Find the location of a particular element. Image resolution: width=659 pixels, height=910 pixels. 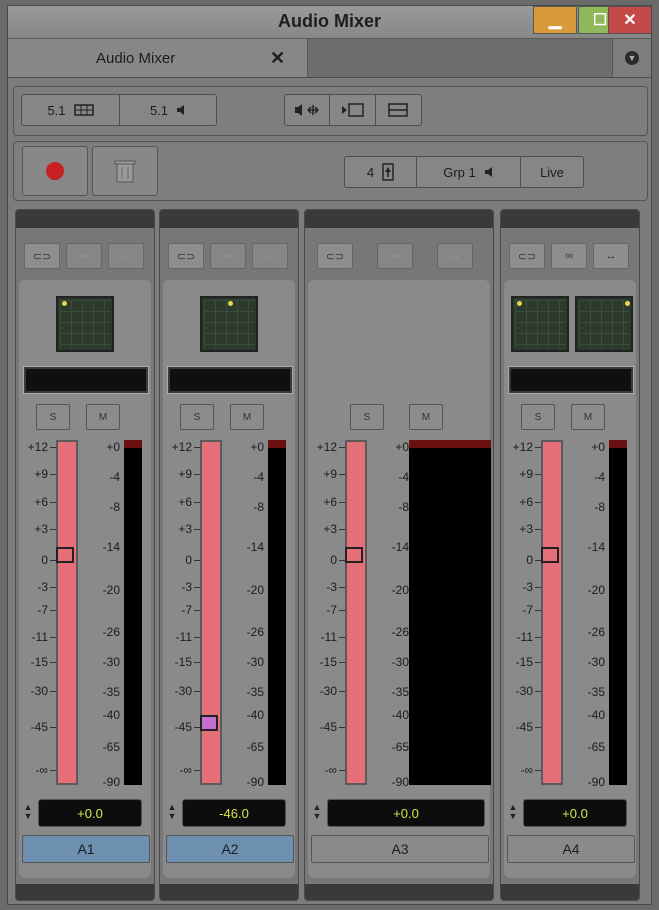

split-view-button is located at coordinates (398, 110).